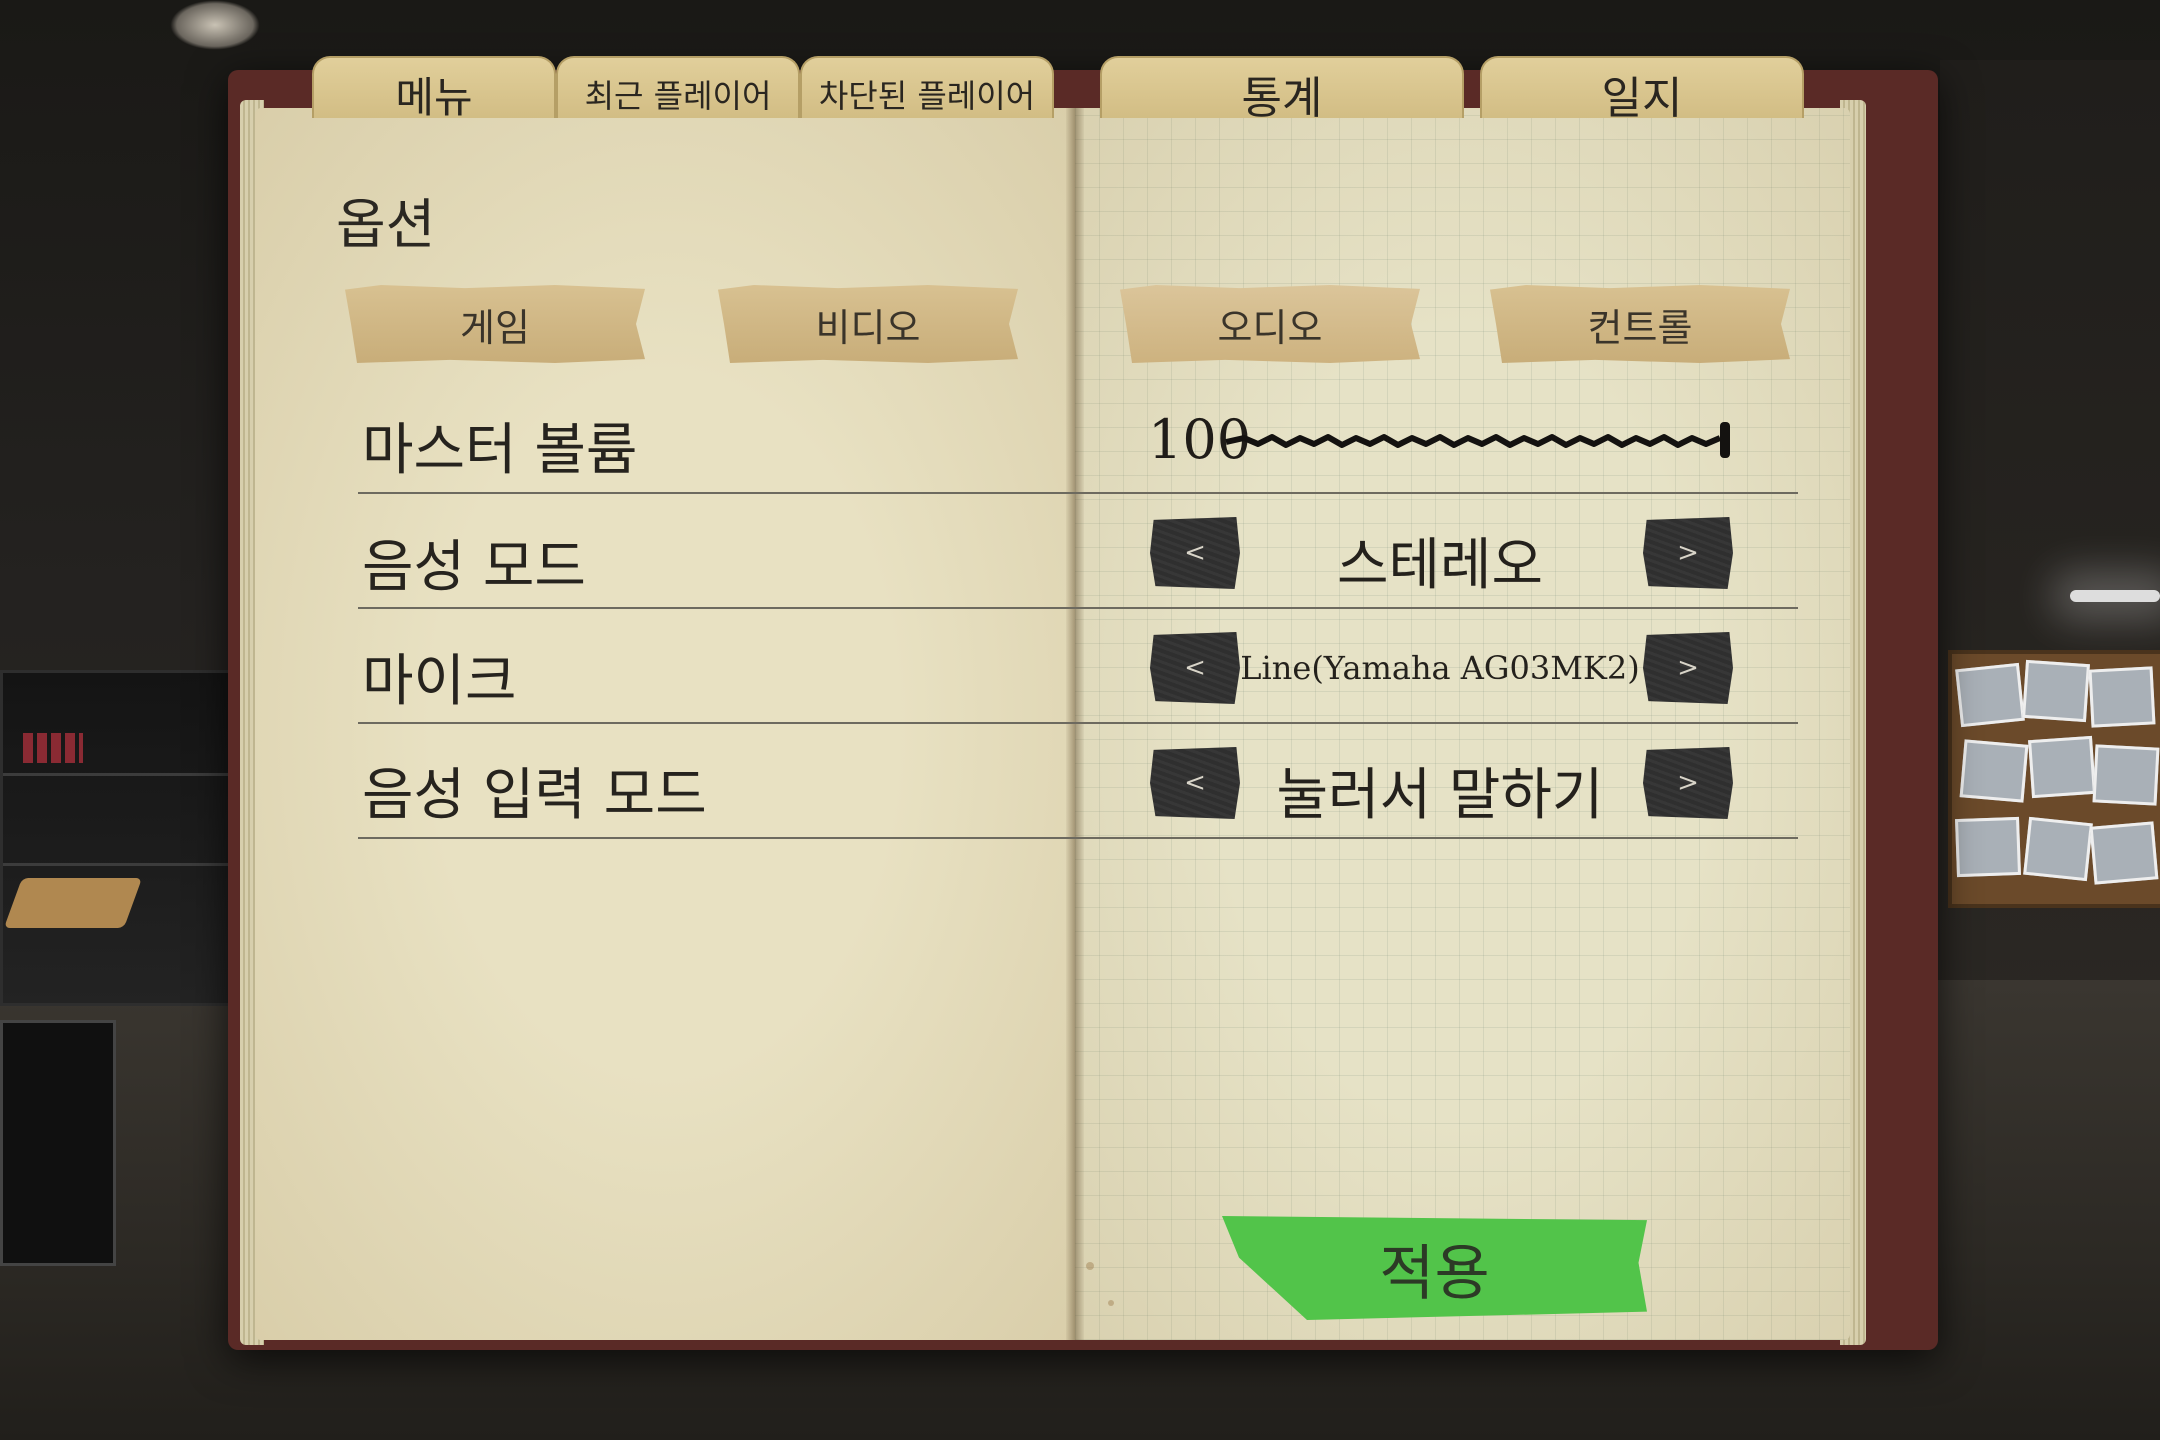  What do you see at coordinates (1725, 440) in the screenshot?
I see `volume-slider-handle` at bounding box center [1725, 440].